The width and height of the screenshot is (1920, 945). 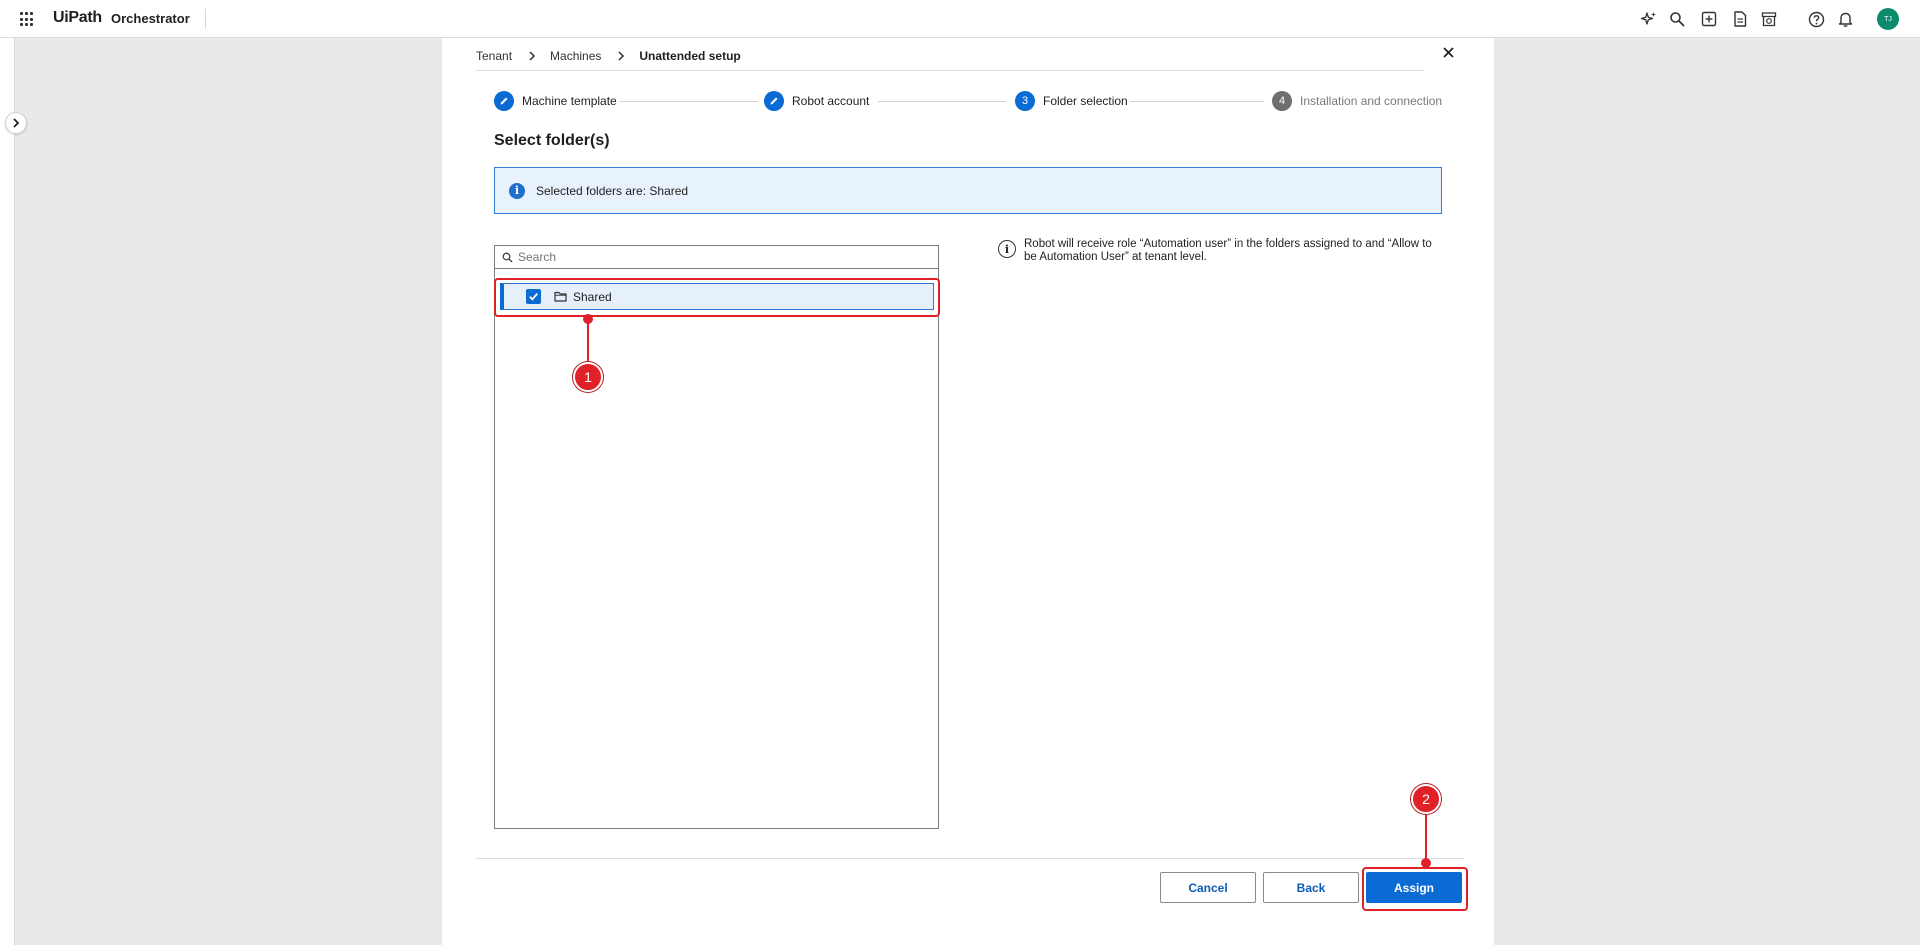 What do you see at coordinates (1816, 19) in the screenshot?
I see `help-icon` at bounding box center [1816, 19].